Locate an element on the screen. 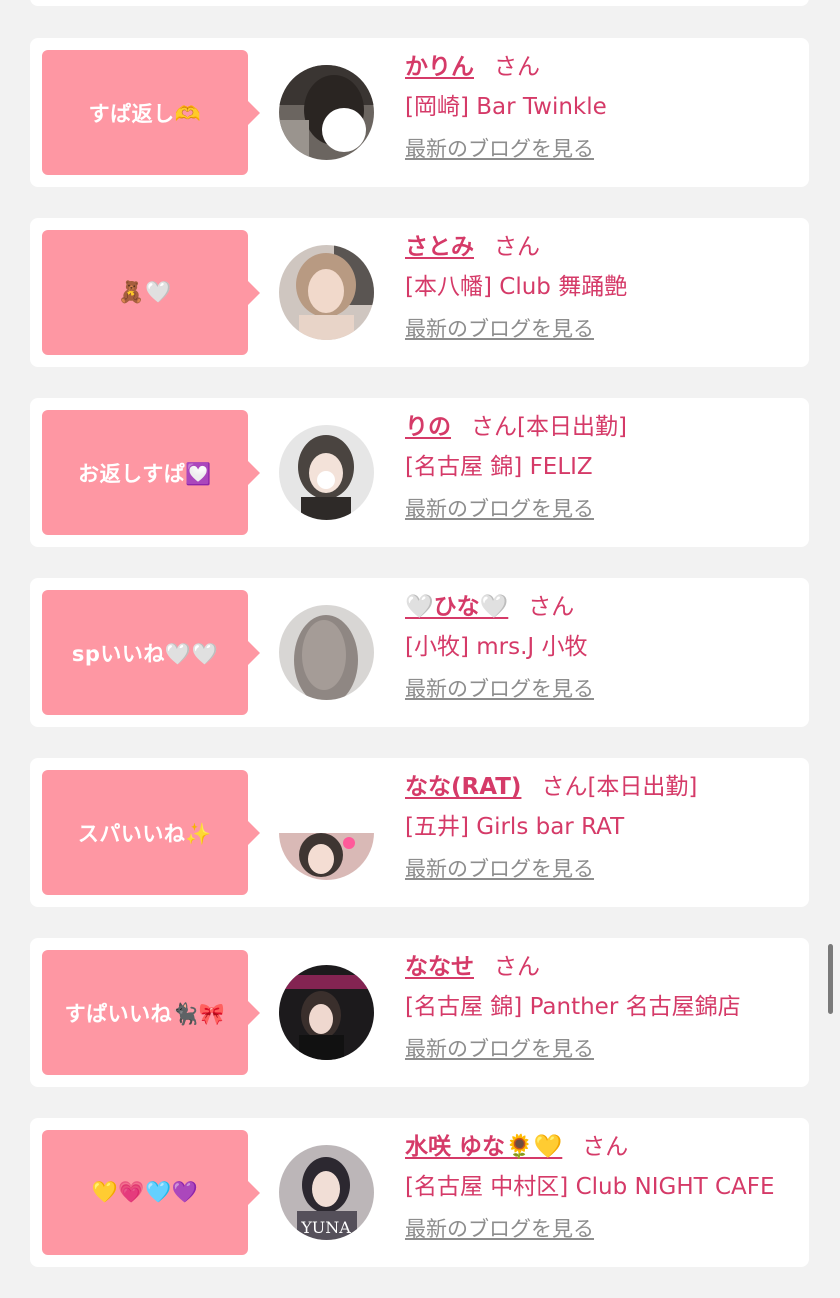 The height and width of the screenshot is (1298, 840). list-item: spいいね🤍🤍 🤍ひな🤍 さん [小牧] mrs.J 小牧 最新のブログを見る is located at coordinates (419, 652).